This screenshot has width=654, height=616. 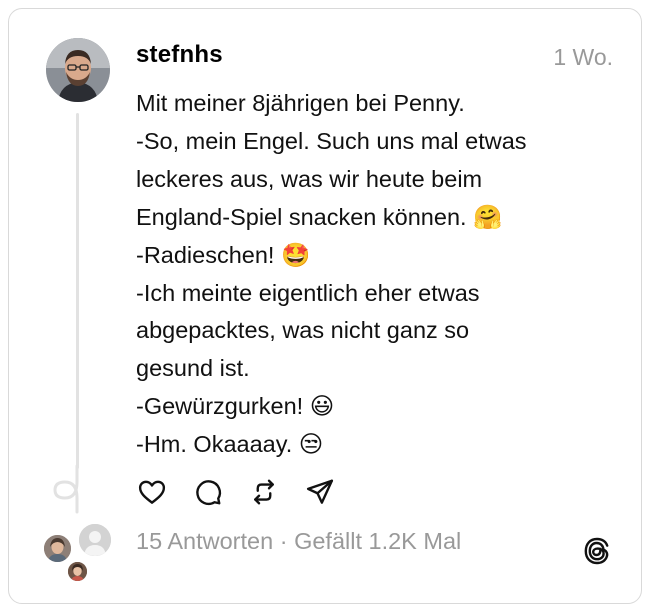 I want to click on repost-icon, so click(x=264, y=492).